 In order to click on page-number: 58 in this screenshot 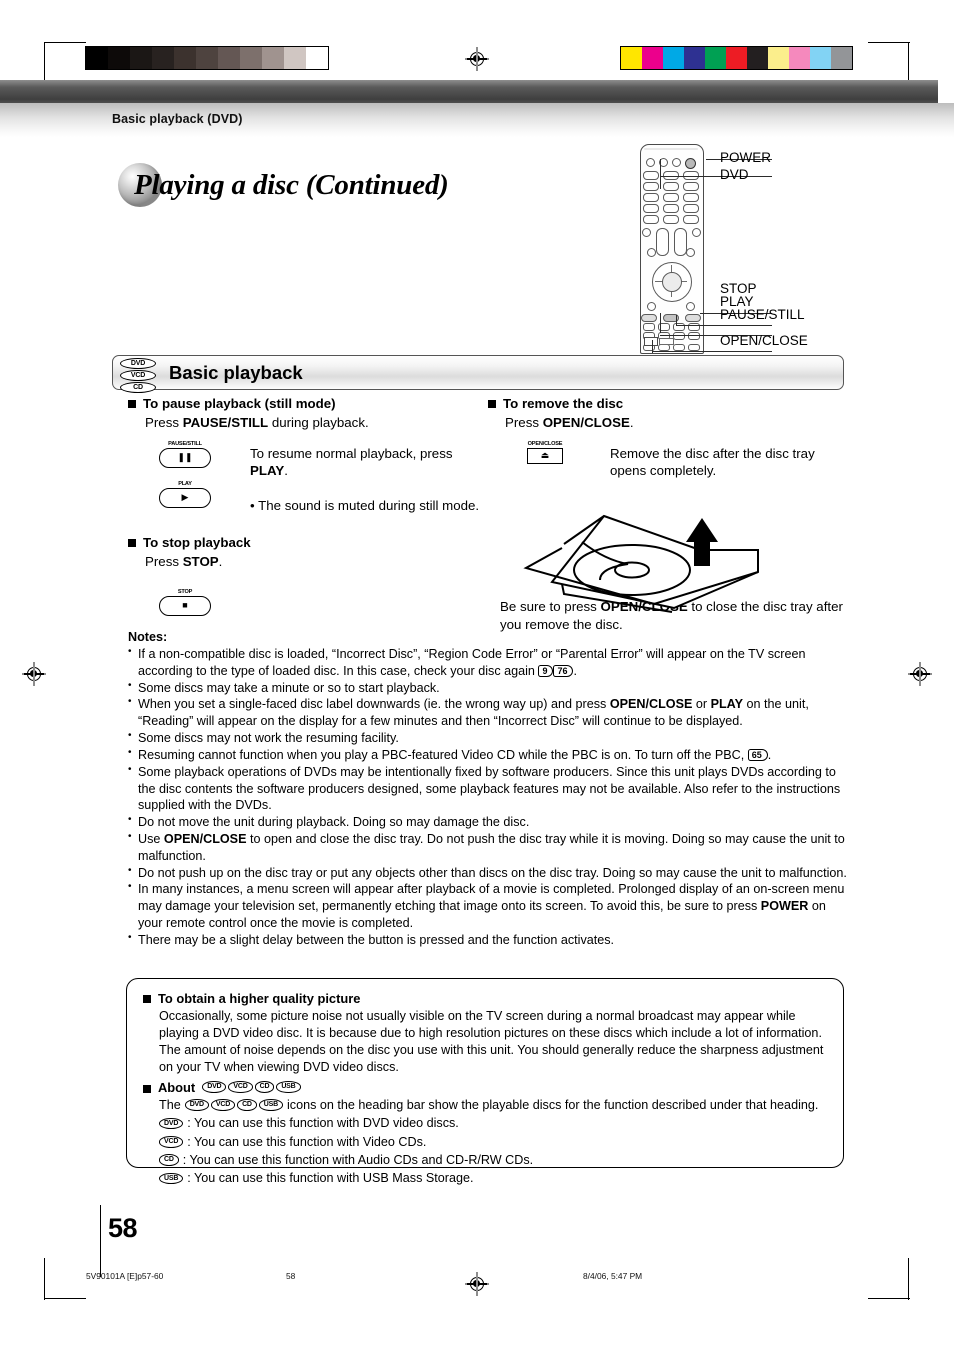, I will do `click(123, 1228)`.